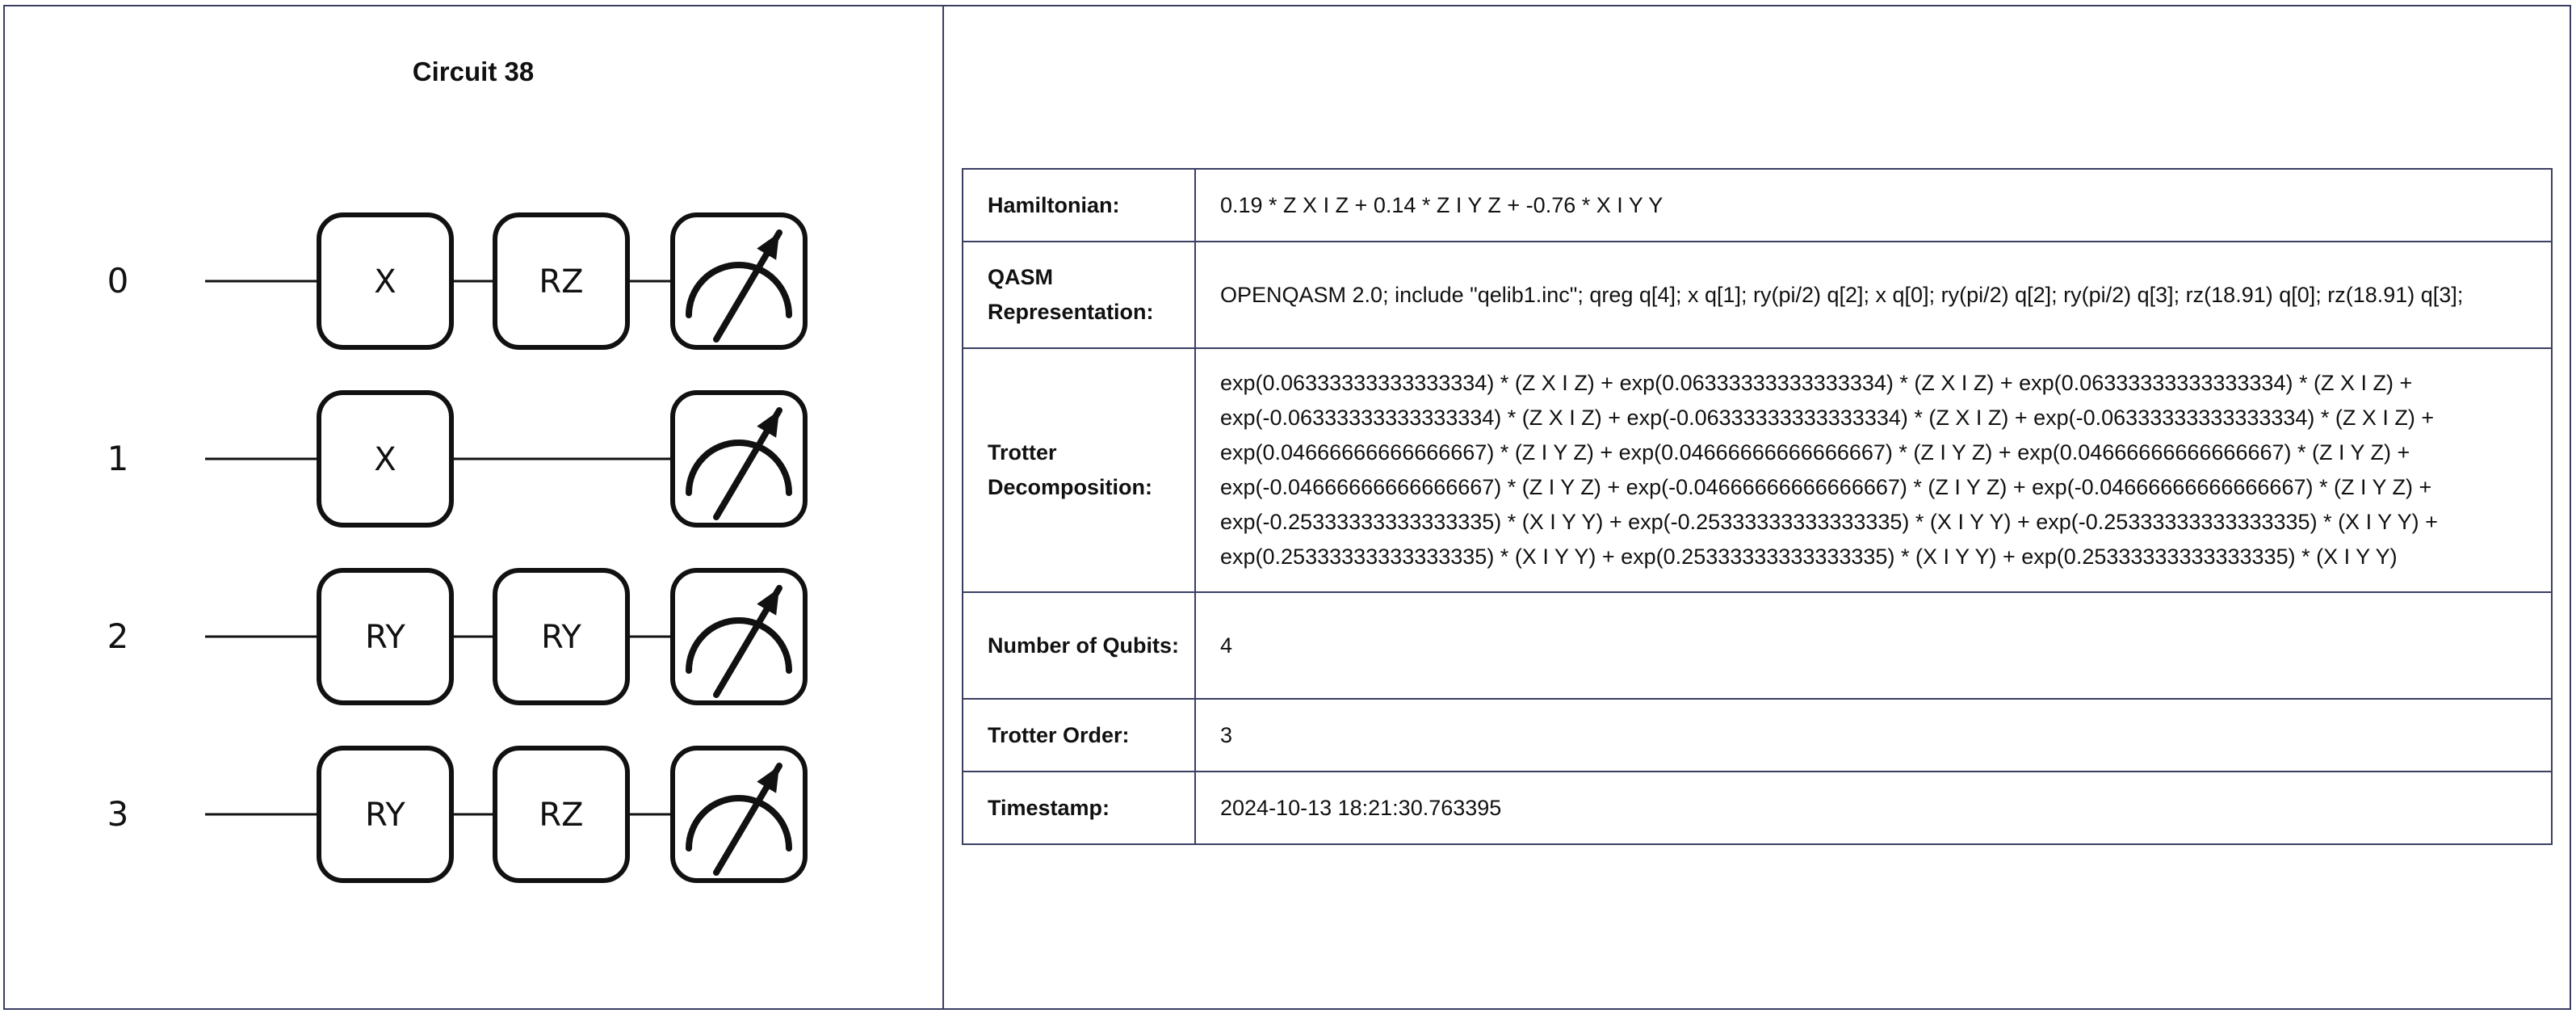 The image size is (2576, 1026). Describe the element at coordinates (1079, 205) in the screenshot. I see `hamiltonian-label: Hamiltonian:` at that location.